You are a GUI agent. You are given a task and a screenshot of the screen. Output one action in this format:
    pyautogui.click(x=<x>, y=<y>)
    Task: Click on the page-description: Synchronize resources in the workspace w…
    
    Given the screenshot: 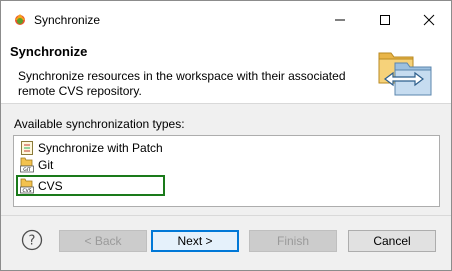 What is the action you would take?
    pyautogui.click(x=182, y=83)
    